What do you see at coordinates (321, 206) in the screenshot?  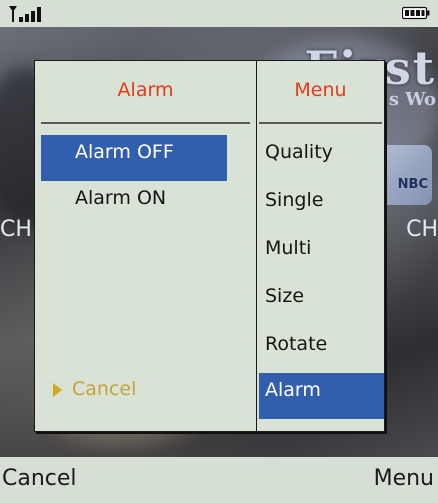 I see `menu-item-single: Single` at bounding box center [321, 206].